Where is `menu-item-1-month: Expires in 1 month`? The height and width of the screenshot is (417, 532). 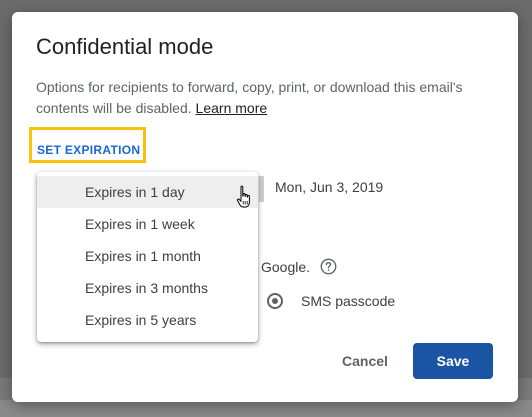 menu-item-1-month: Expires in 1 month is located at coordinates (147, 256).